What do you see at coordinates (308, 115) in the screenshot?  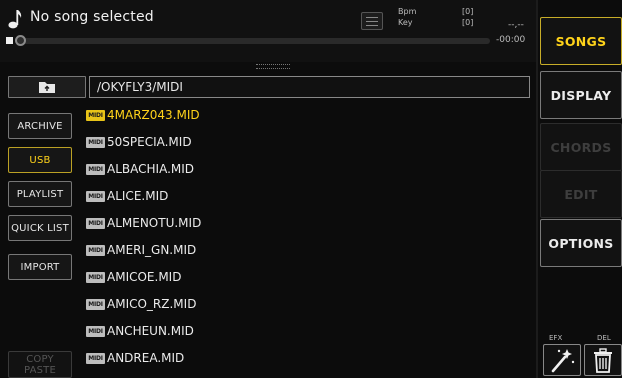 I see `file-row: MIDI 4MARZ043.MID` at bounding box center [308, 115].